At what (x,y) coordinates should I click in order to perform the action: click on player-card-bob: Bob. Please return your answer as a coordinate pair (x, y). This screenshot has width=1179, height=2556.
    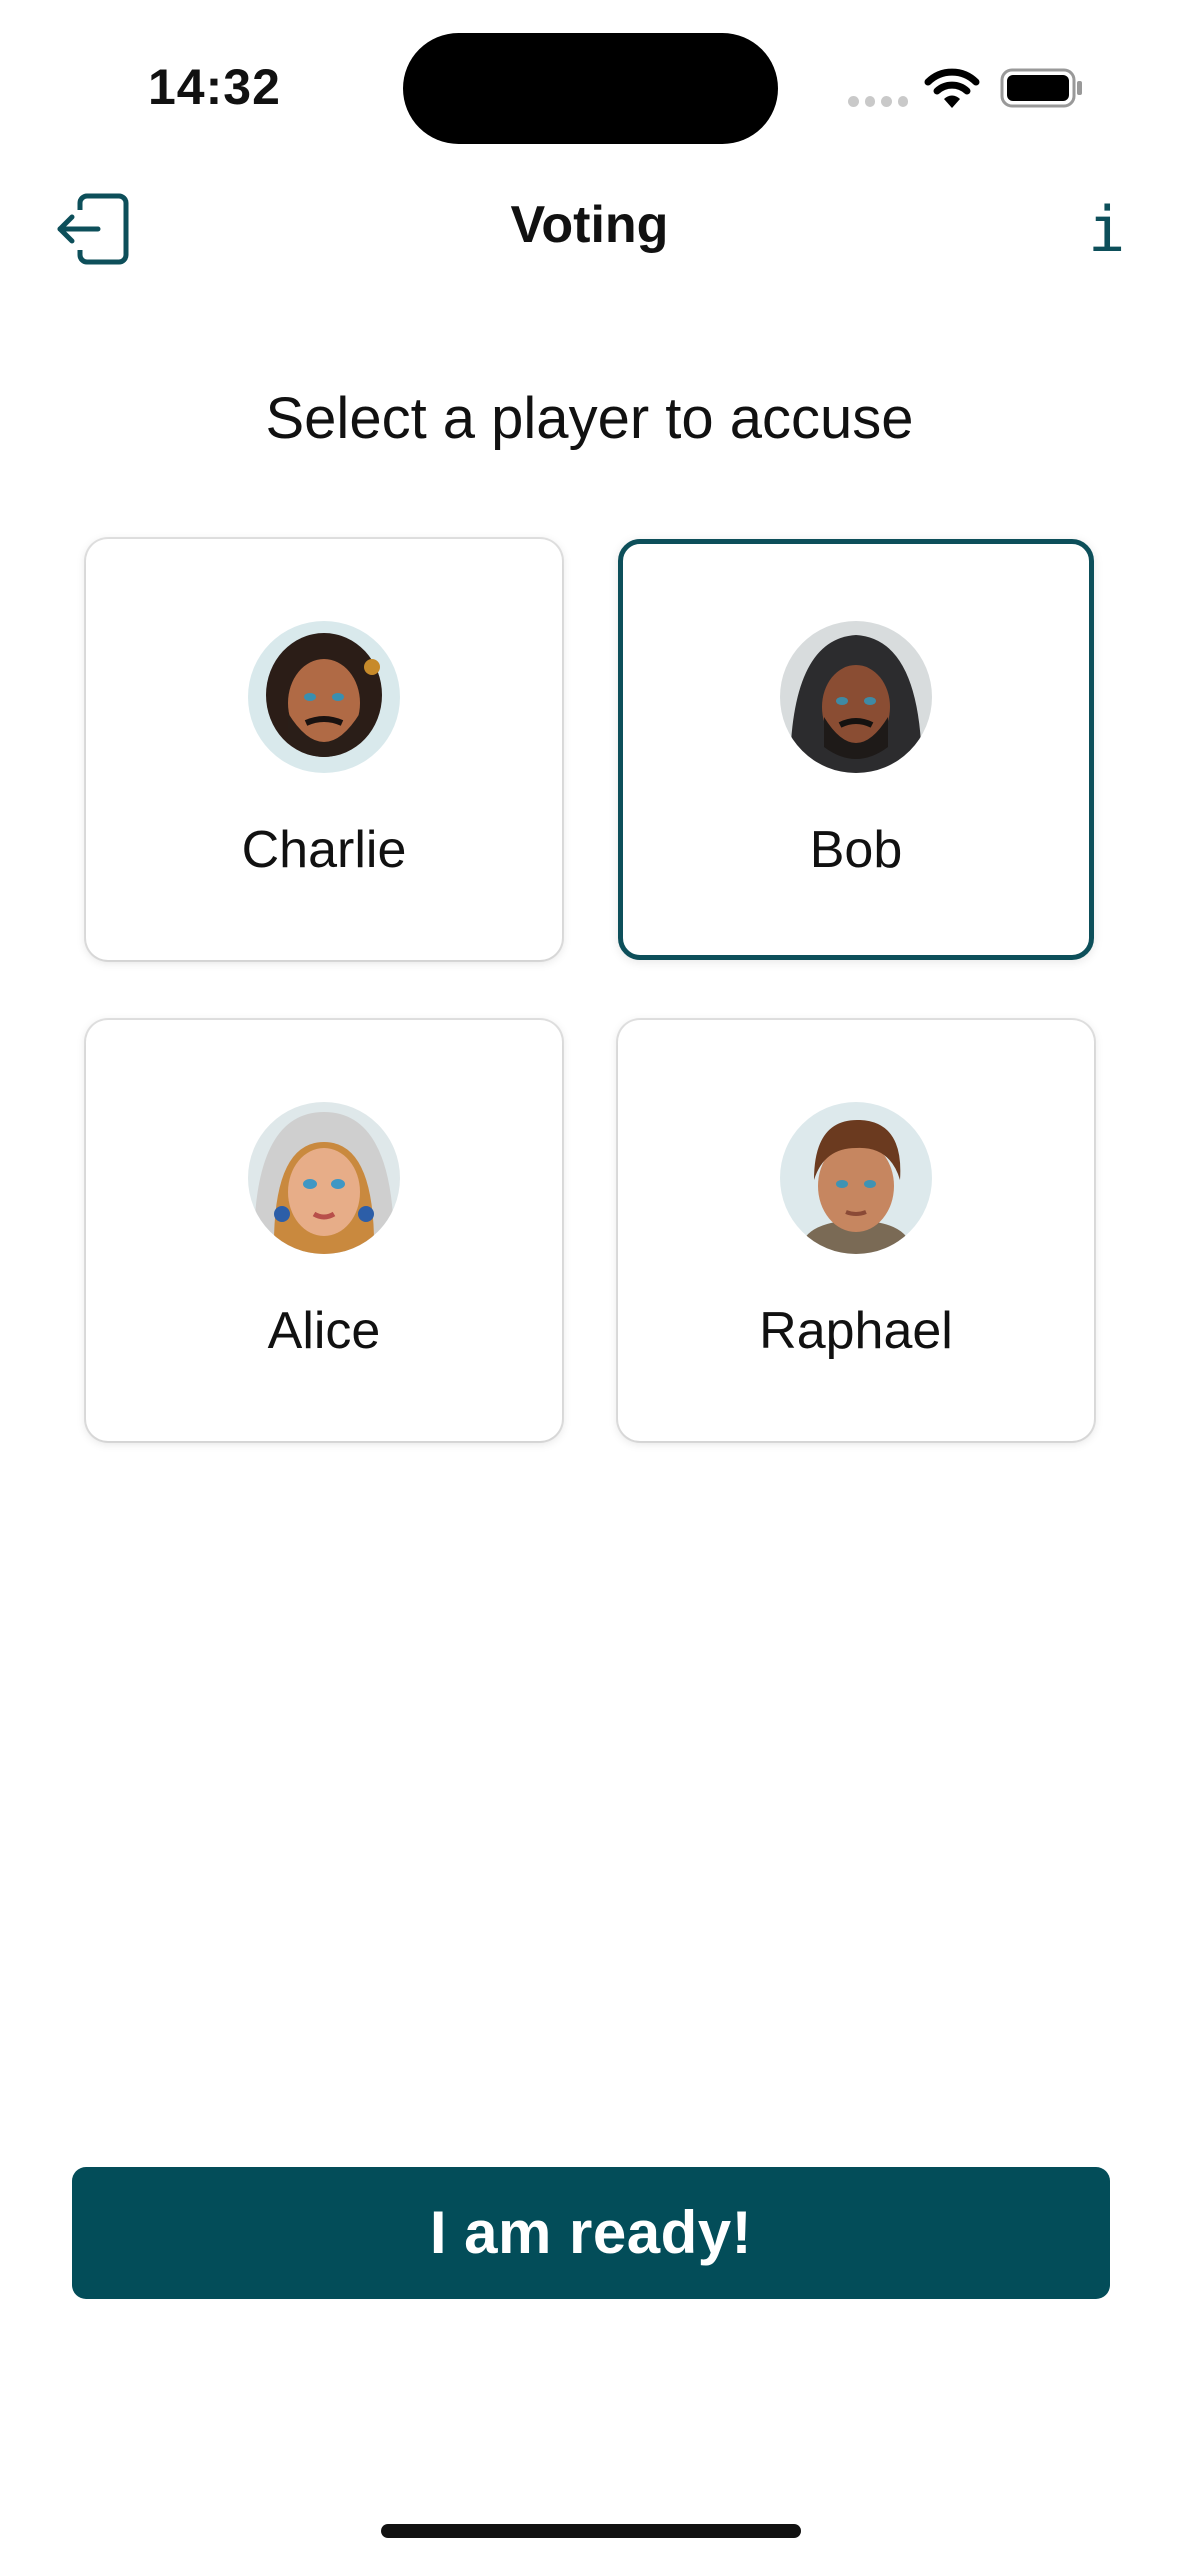
    Looking at the image, I should click on (856, 749).